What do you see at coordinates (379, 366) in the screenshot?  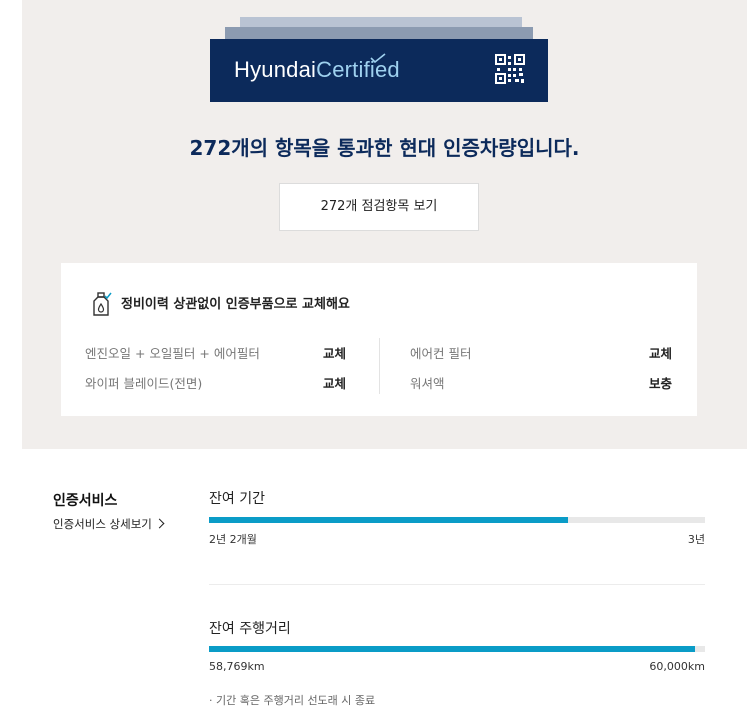 I see `parts-column-divider` at bounding box center [379, 366].